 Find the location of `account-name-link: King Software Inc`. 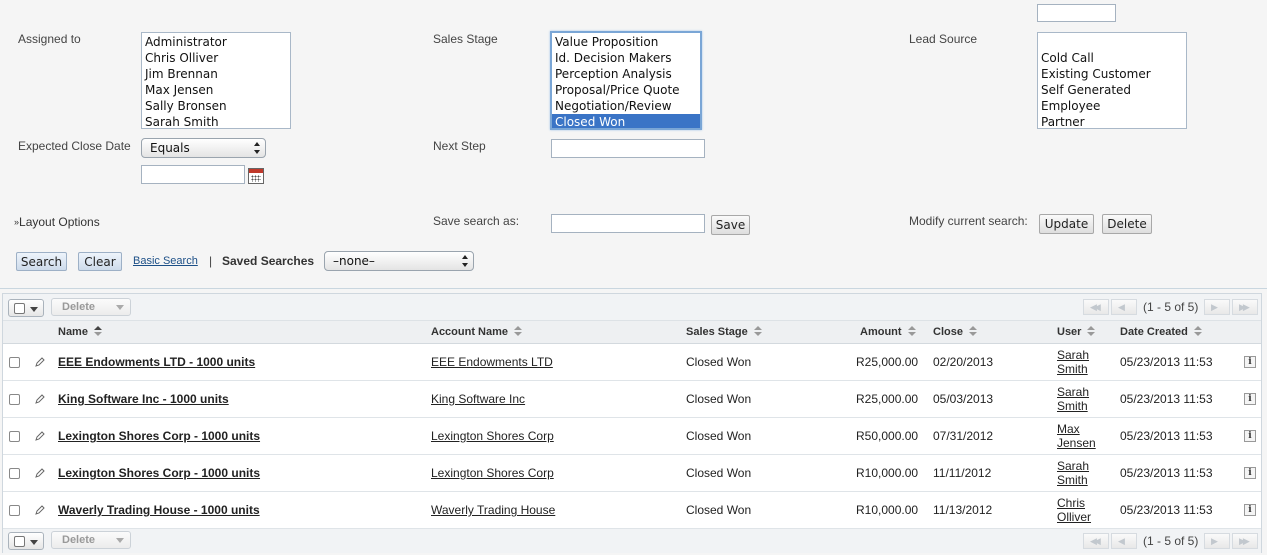

account-name-link: King Software Inc is located at coordinates (478, 399).